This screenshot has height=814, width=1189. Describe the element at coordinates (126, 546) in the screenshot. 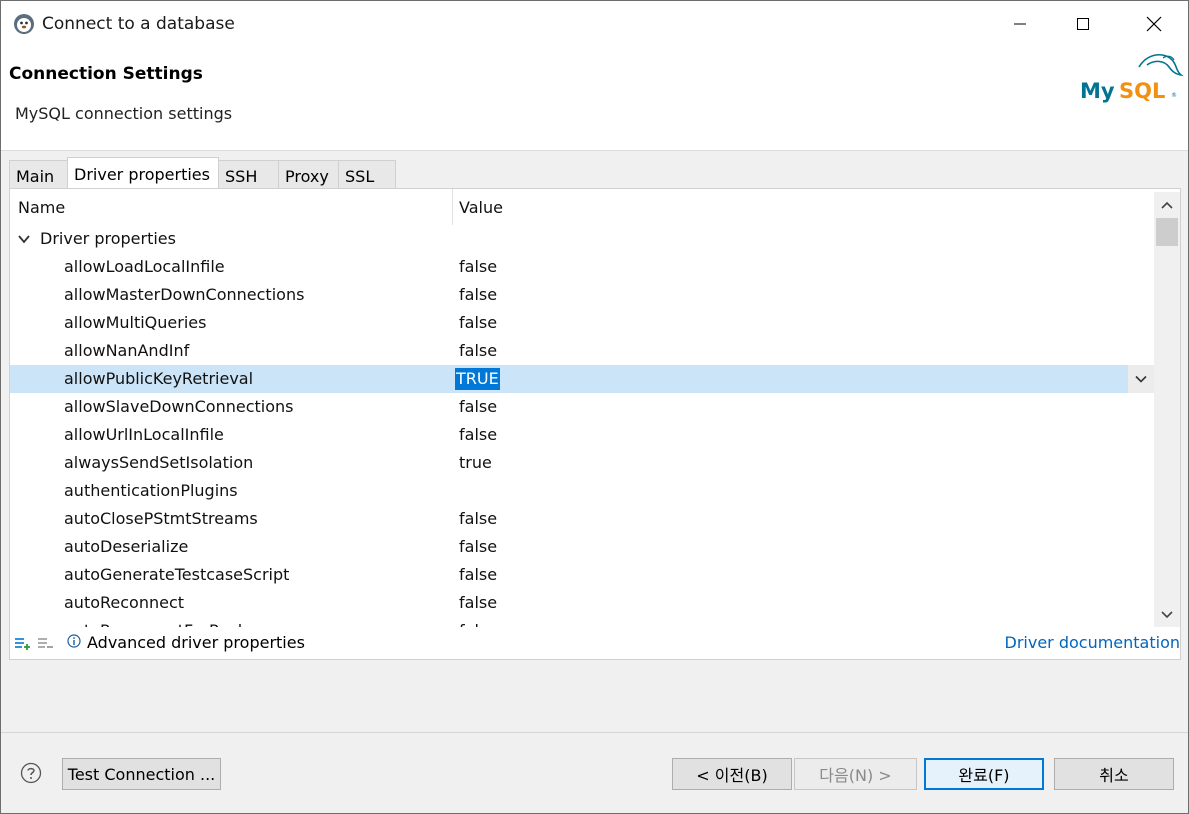

I see `property-name: autoDeserialize` at that location.